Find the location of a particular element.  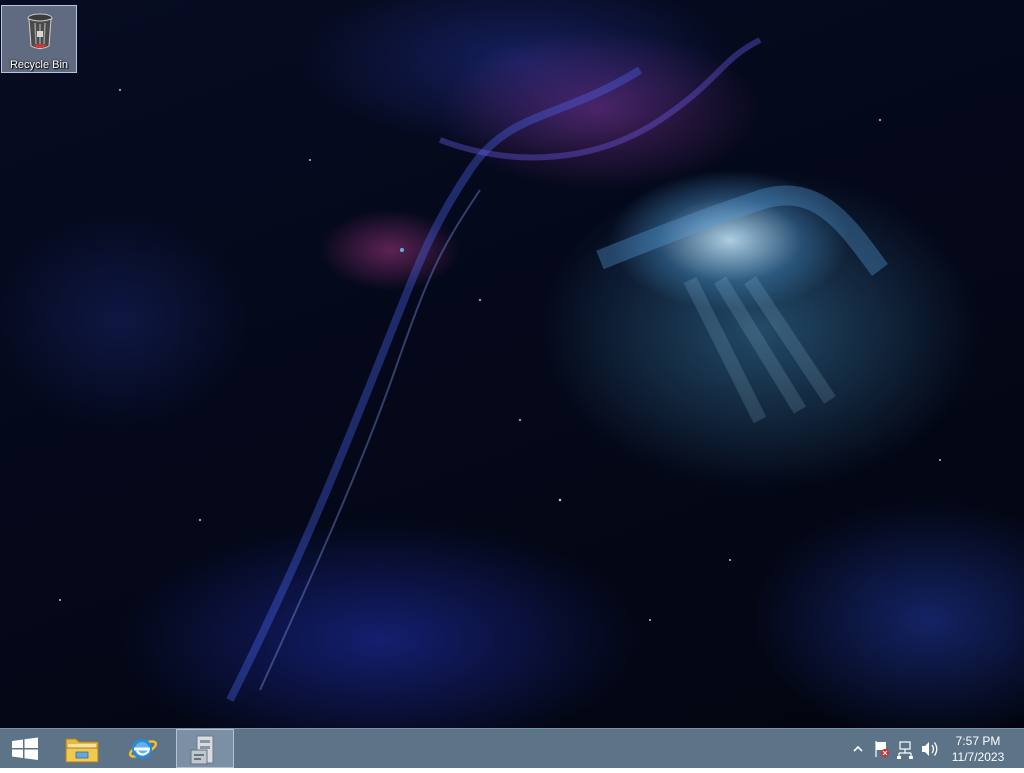

server-manager-icon is located at coordinates (202, 750).